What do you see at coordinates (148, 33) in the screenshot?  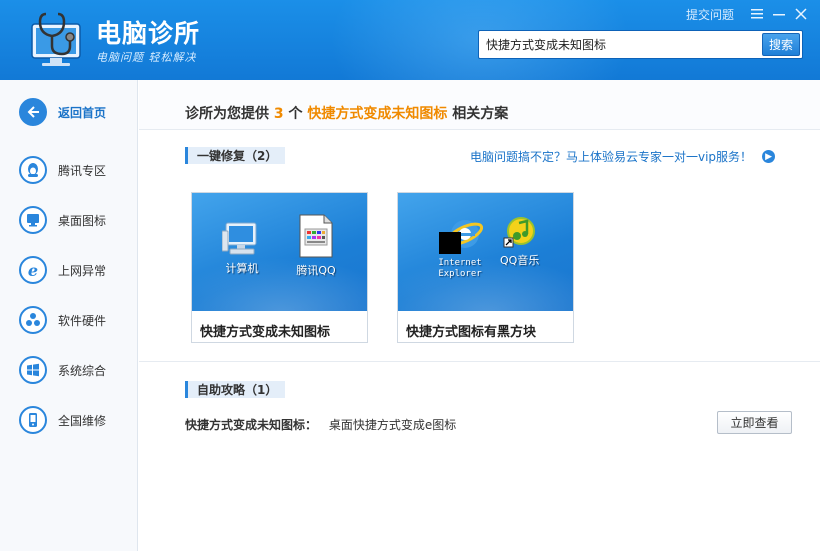 I see `app-title: 电脑诊所` at bounding box center [148, 33].